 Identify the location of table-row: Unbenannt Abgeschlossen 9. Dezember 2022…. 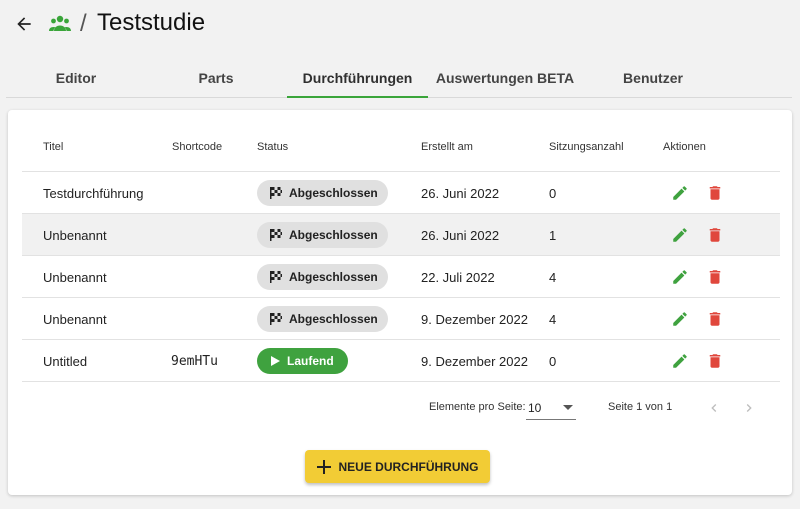
(401, 318).